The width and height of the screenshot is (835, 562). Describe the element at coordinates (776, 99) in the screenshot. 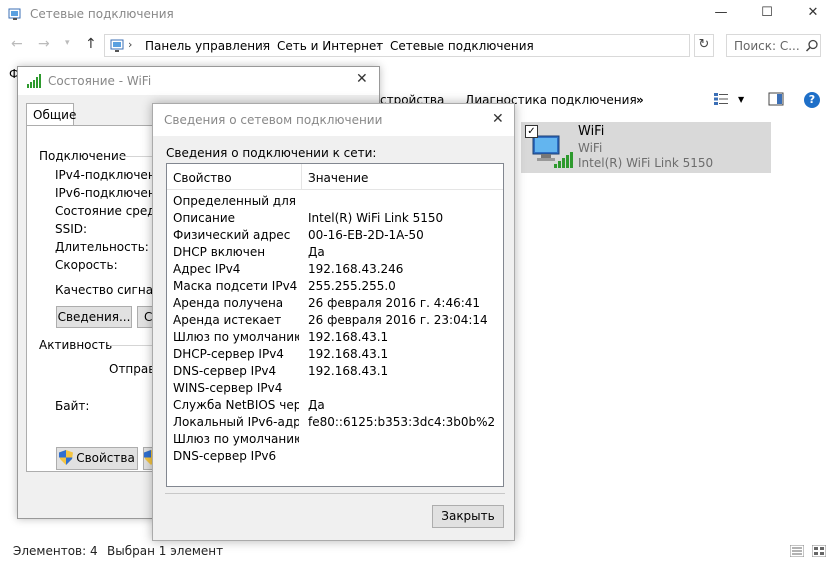

I see `preview-pane-icon` at that location.